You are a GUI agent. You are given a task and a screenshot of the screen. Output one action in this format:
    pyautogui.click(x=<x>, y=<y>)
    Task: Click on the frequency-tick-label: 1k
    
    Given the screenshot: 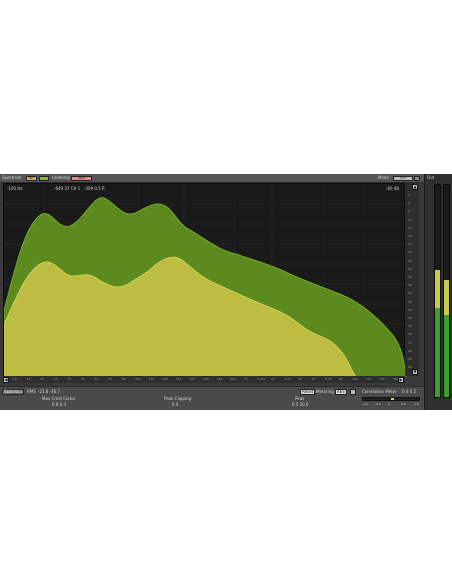 What is the action you would take?
    pyautogui.click(x=245, y=379)
    